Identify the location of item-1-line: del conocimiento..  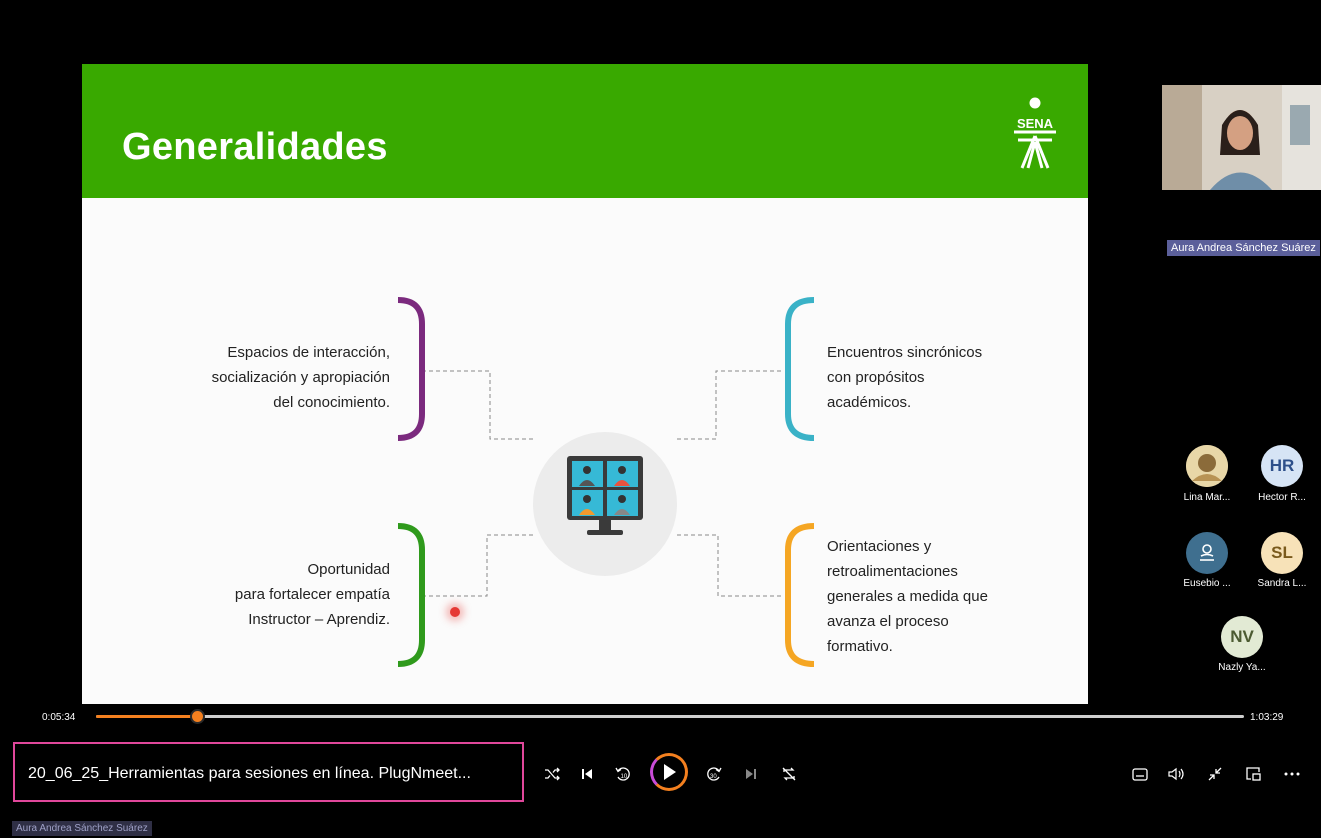
(331, 402).